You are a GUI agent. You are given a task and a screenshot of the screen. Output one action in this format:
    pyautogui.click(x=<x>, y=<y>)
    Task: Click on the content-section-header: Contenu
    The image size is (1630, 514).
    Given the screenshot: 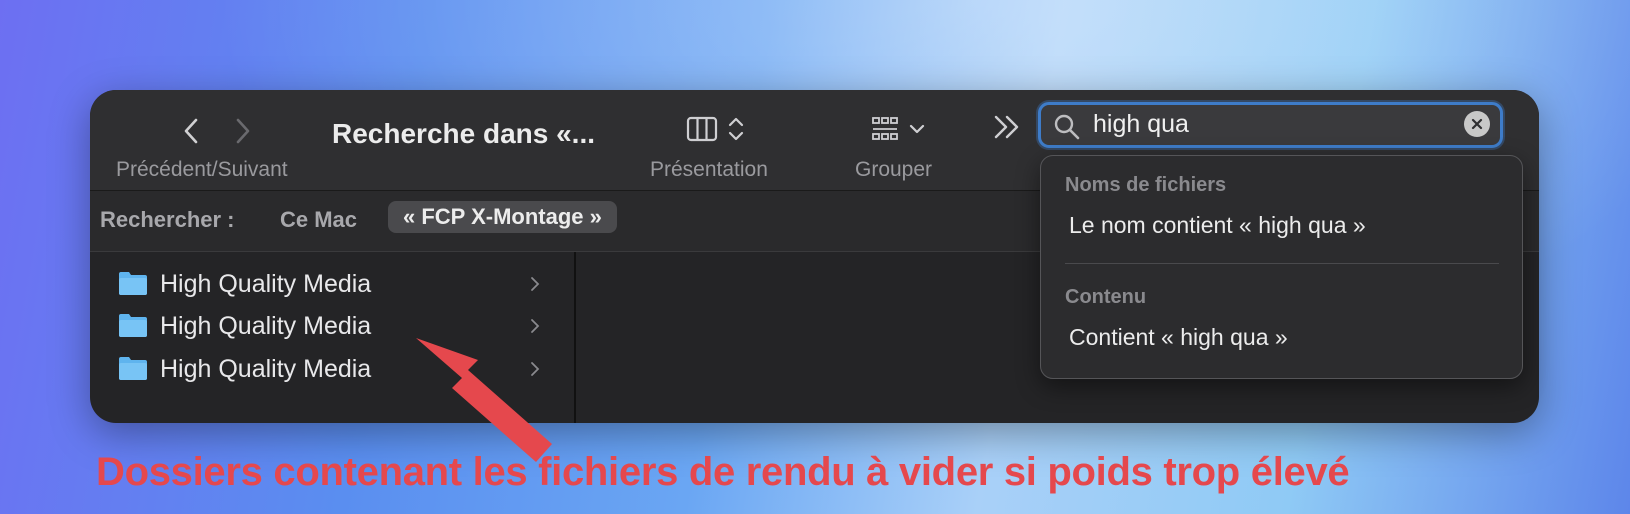 What is the action you would take?
    pyautogui.click(x=1106, y=297)
    